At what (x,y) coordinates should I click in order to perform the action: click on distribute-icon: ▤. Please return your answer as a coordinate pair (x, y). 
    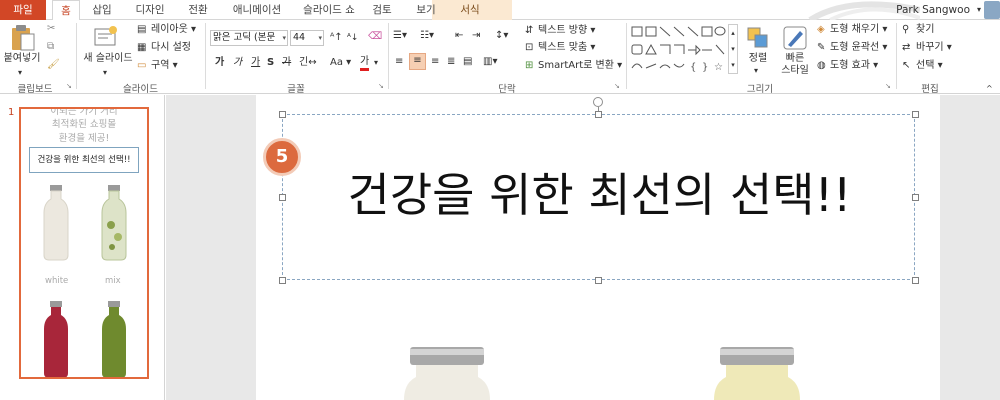
    Looking at the image, I should click on (467, 62).